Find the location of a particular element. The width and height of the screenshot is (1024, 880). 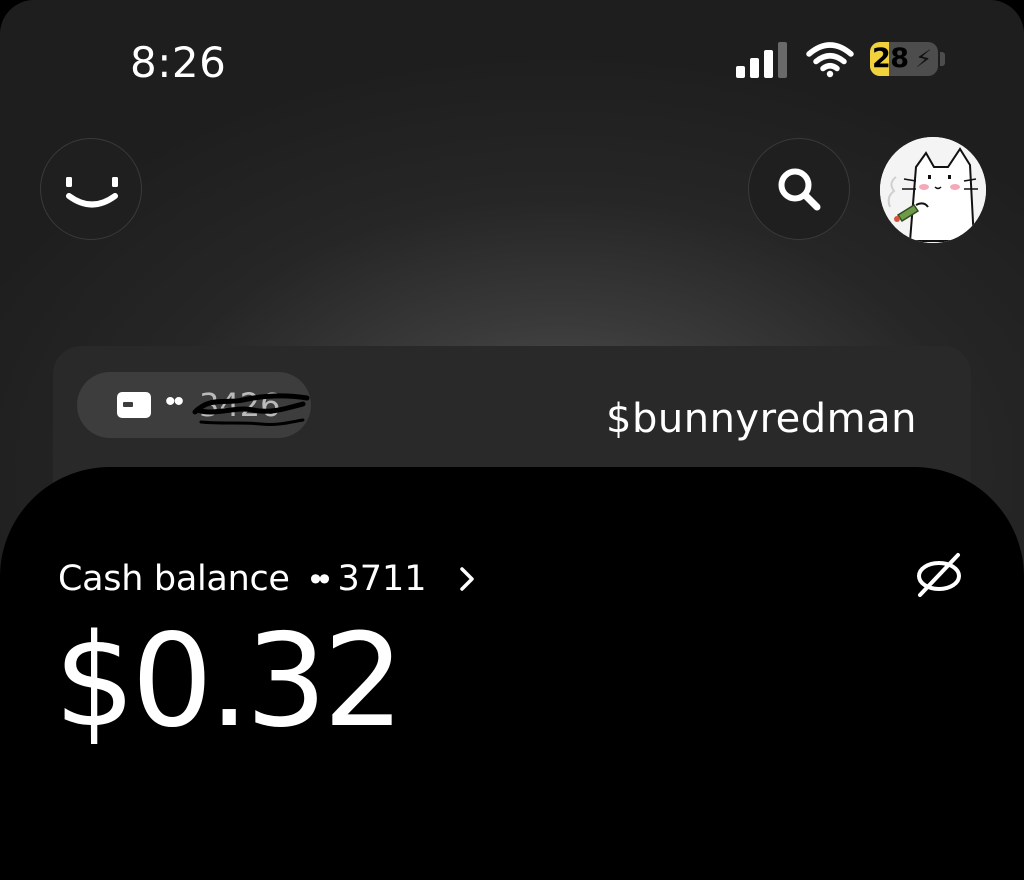

smiley-icon is located at coordinates (92, 192).